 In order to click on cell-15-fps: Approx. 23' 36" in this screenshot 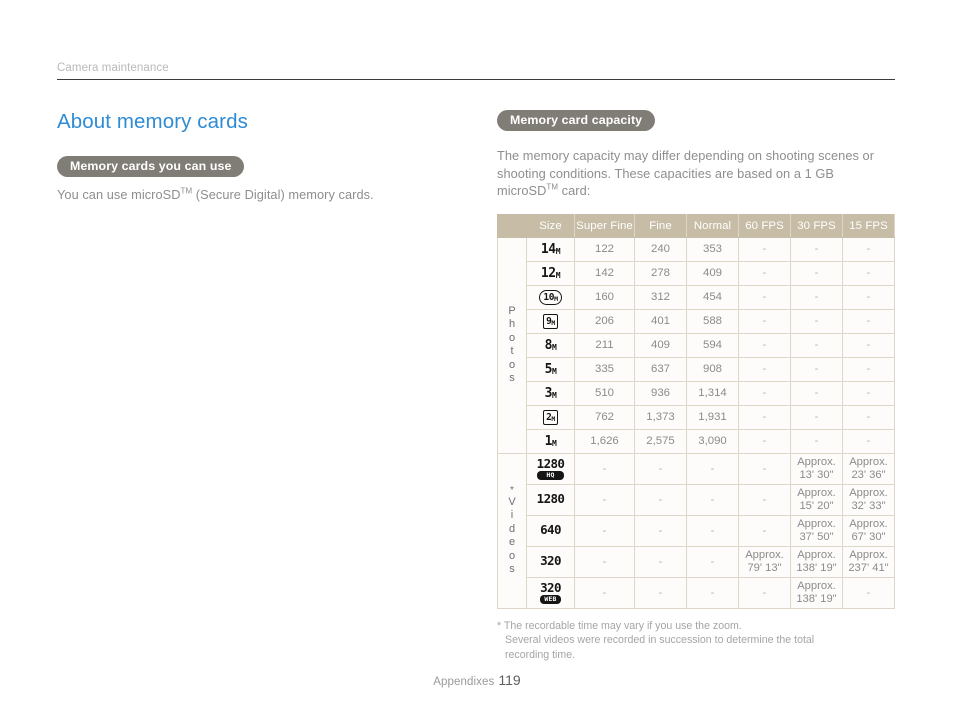, I will do `click(868, 468)`.